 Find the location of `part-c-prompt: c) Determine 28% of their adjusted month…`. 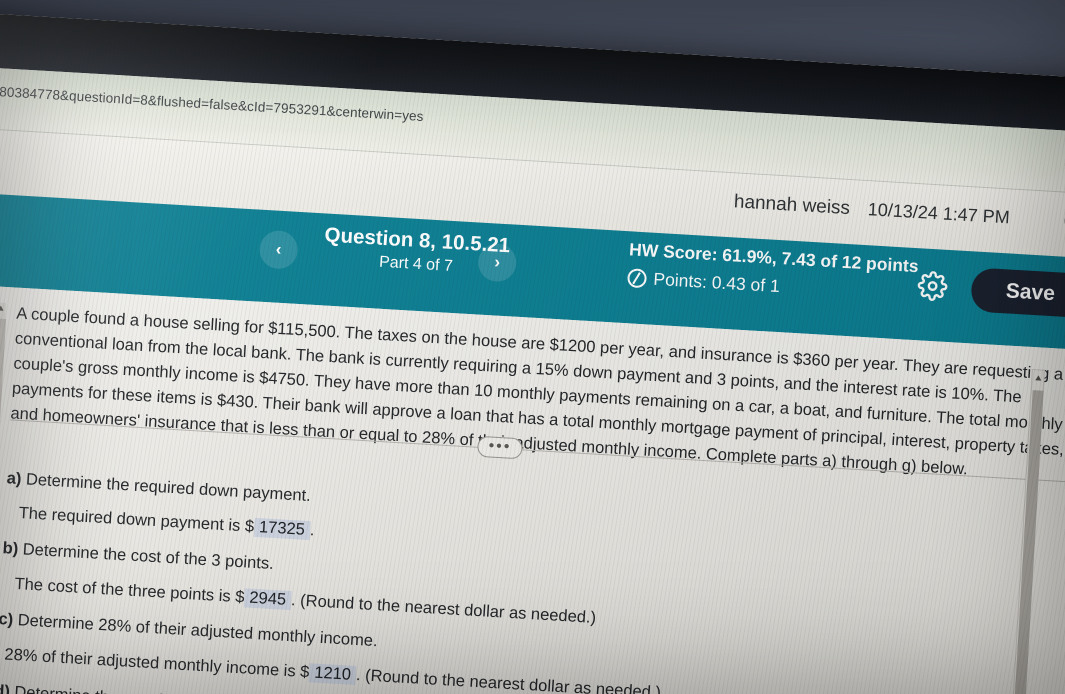

part-c-prompt: c) Determine 28% of their adjusted month… is located at coordinates (189, 630).